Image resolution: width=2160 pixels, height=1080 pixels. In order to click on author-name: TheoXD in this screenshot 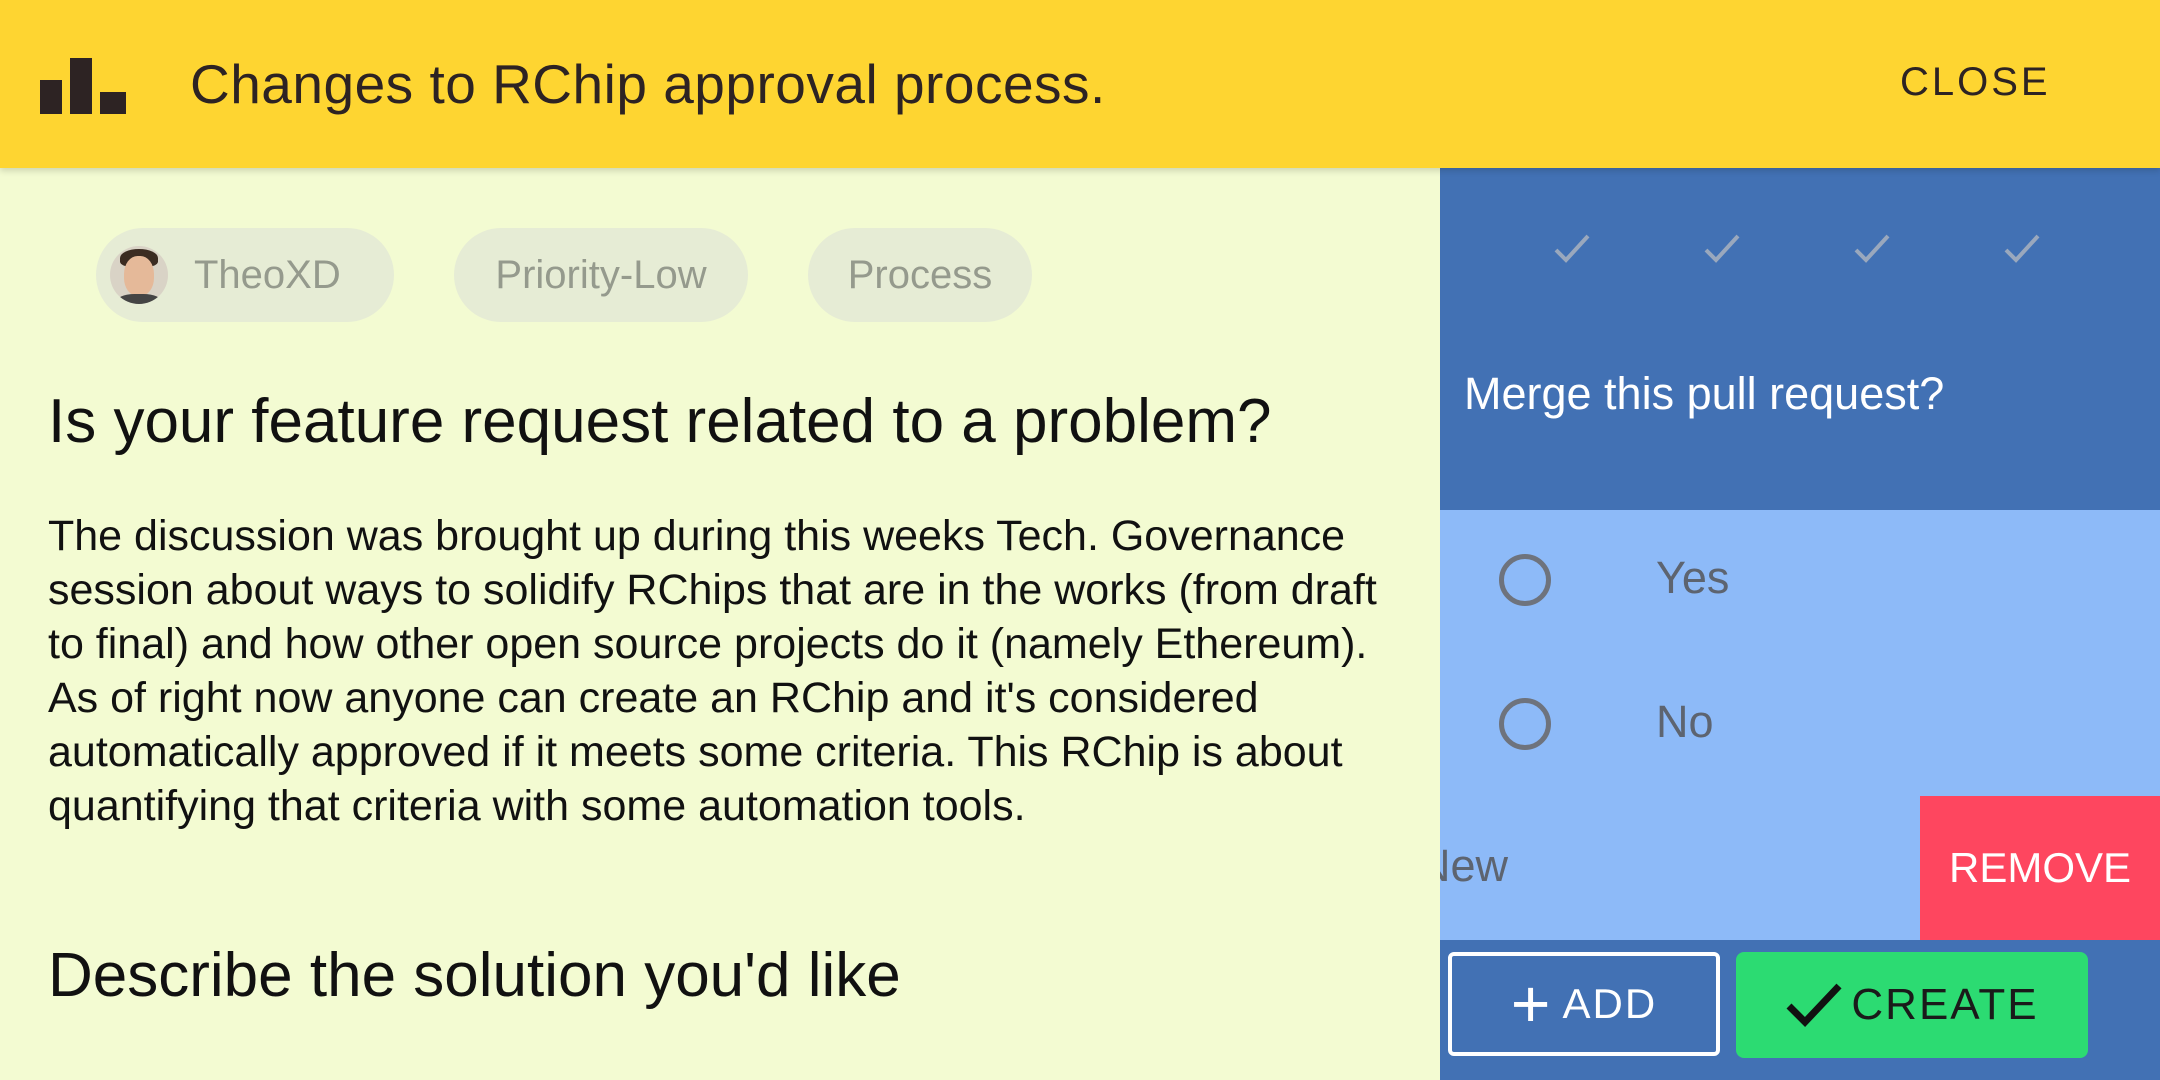, I will do `click(267, 274)`.